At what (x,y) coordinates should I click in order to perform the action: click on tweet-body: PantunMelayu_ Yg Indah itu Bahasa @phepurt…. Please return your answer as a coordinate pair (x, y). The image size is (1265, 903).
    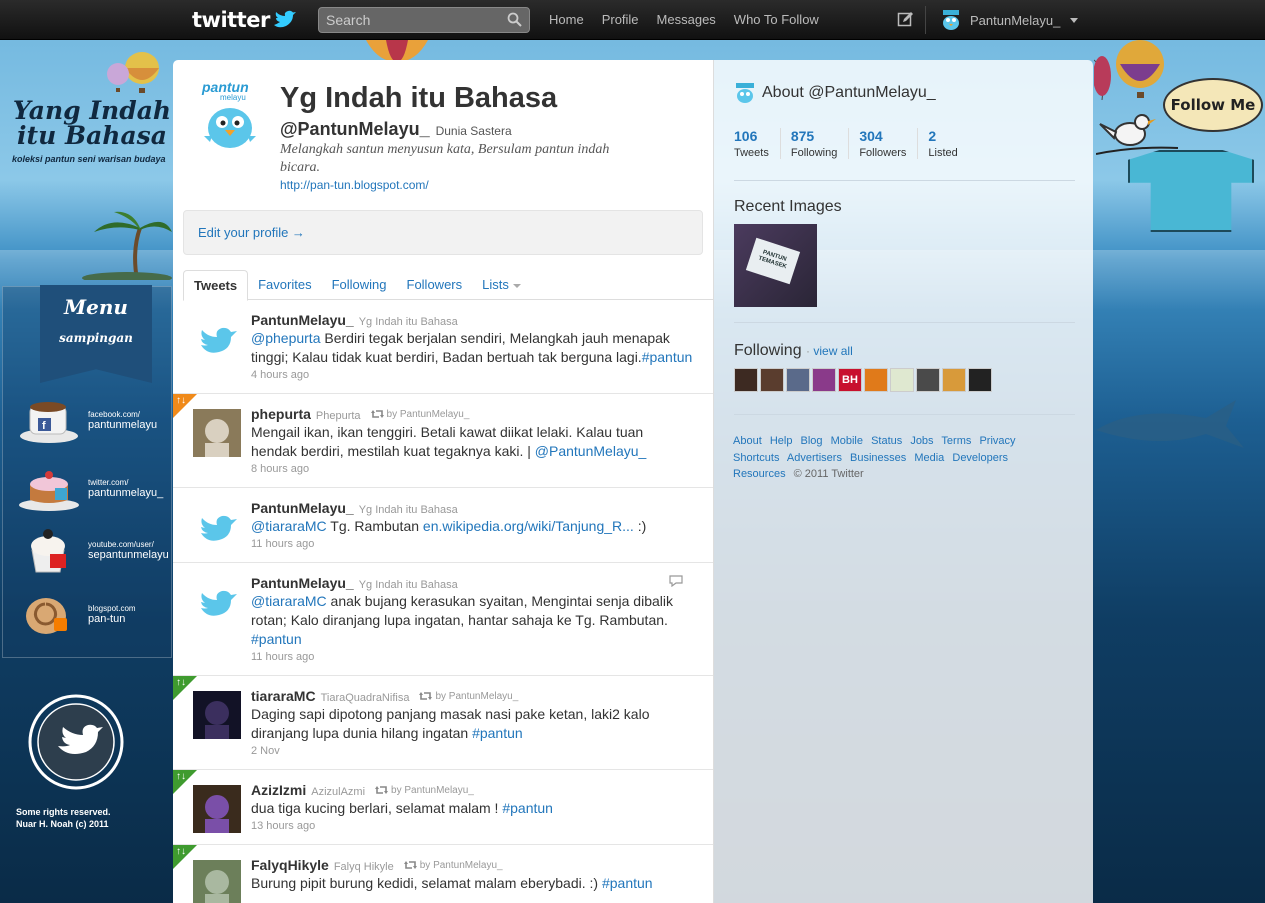
    Looking at the image, I should click on (482, 346).